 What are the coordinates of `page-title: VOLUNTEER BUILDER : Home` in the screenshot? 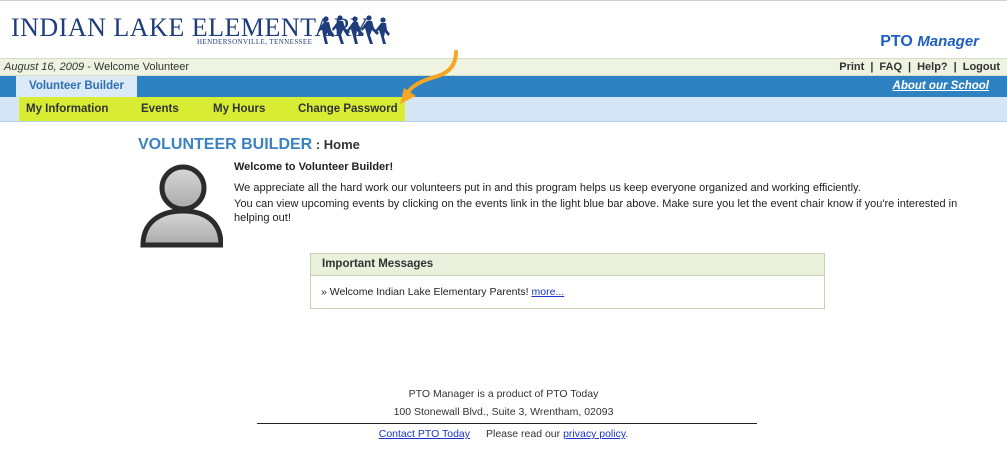 It's located at (249, 145).